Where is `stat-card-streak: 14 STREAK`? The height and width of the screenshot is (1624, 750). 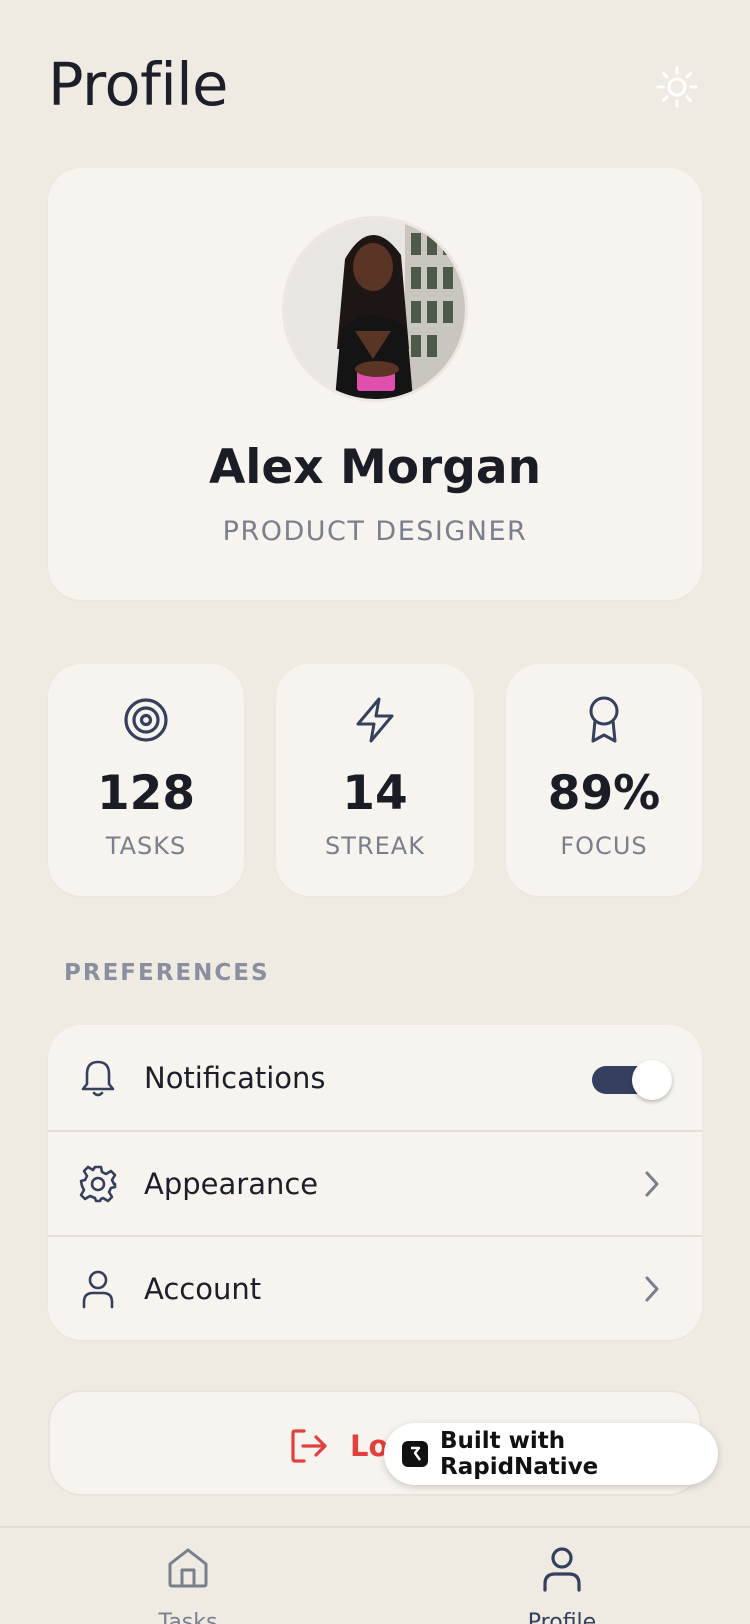
stat-card-streak: 14 STREAK is located at coordinates (375, 780).